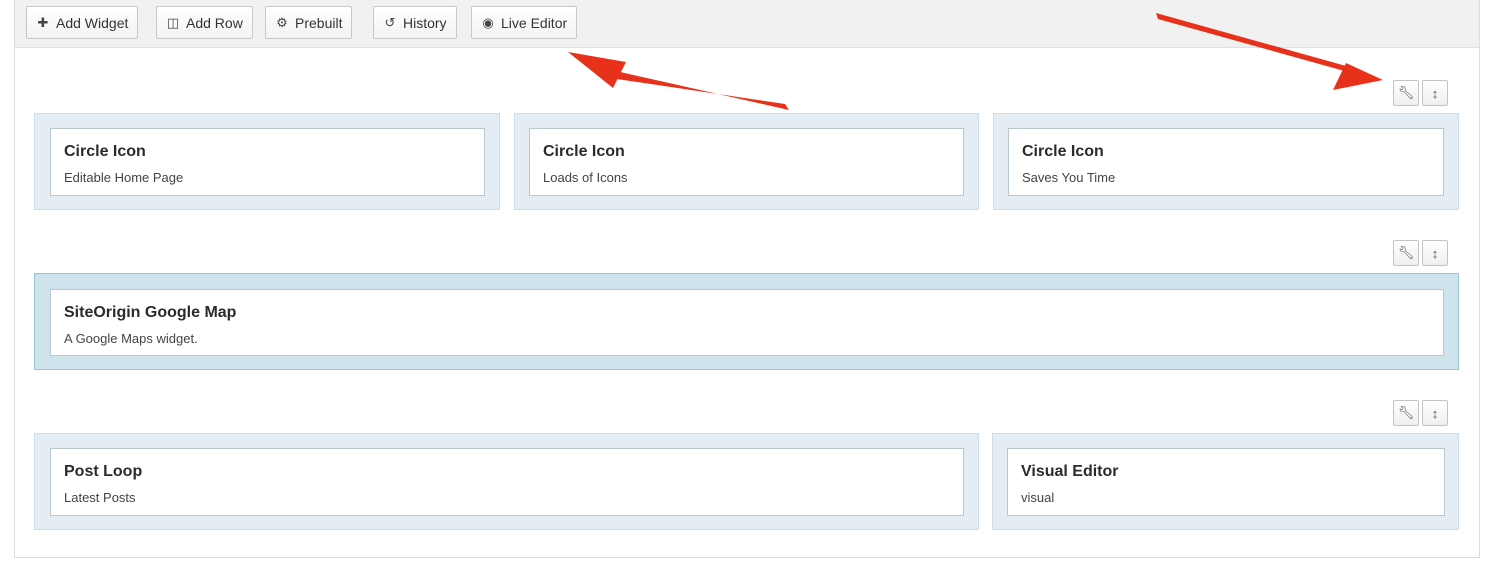 This screenshot has height=566, width=1495. I want to click on add-row-label: Add Row, so click(214, 22).